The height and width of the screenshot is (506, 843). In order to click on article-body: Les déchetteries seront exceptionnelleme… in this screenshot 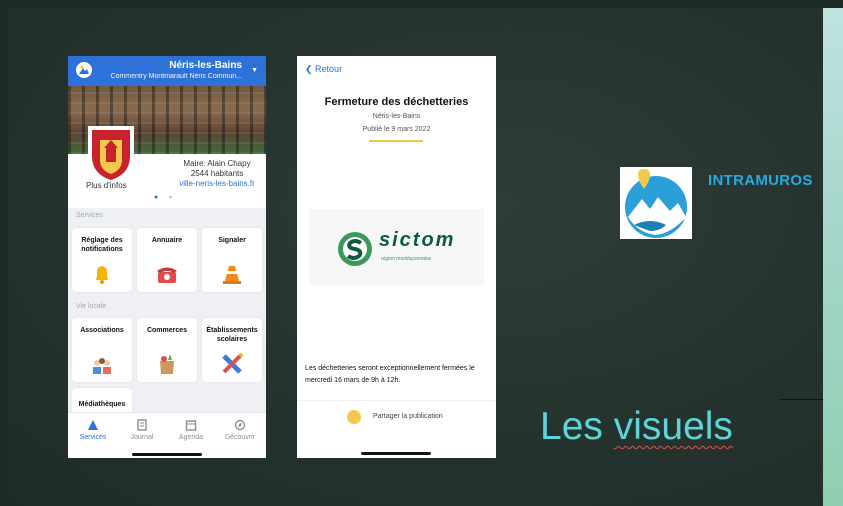, I will do `click(390, 374)`.